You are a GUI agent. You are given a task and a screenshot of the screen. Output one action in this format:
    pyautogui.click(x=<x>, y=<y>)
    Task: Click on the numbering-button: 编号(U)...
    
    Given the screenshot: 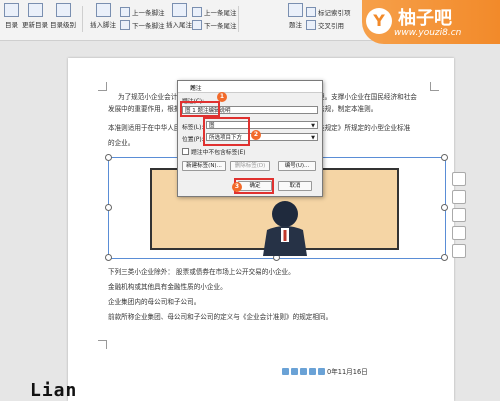 What is the action you would take?
    pyautogui.click(x=297, y=166)
    